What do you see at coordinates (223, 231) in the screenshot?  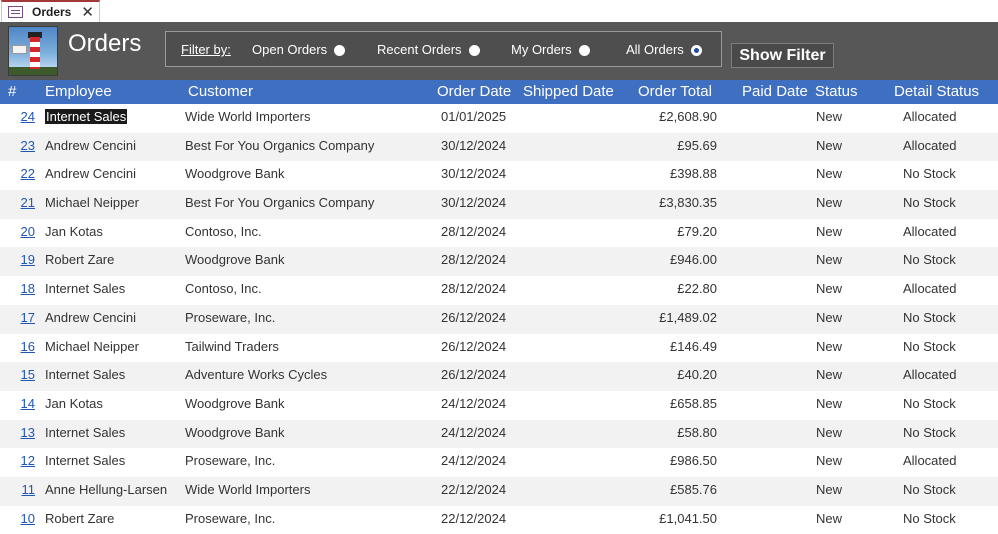 I see `customer-cell: Contoso, Inc.` at bounding box center [223, 231].